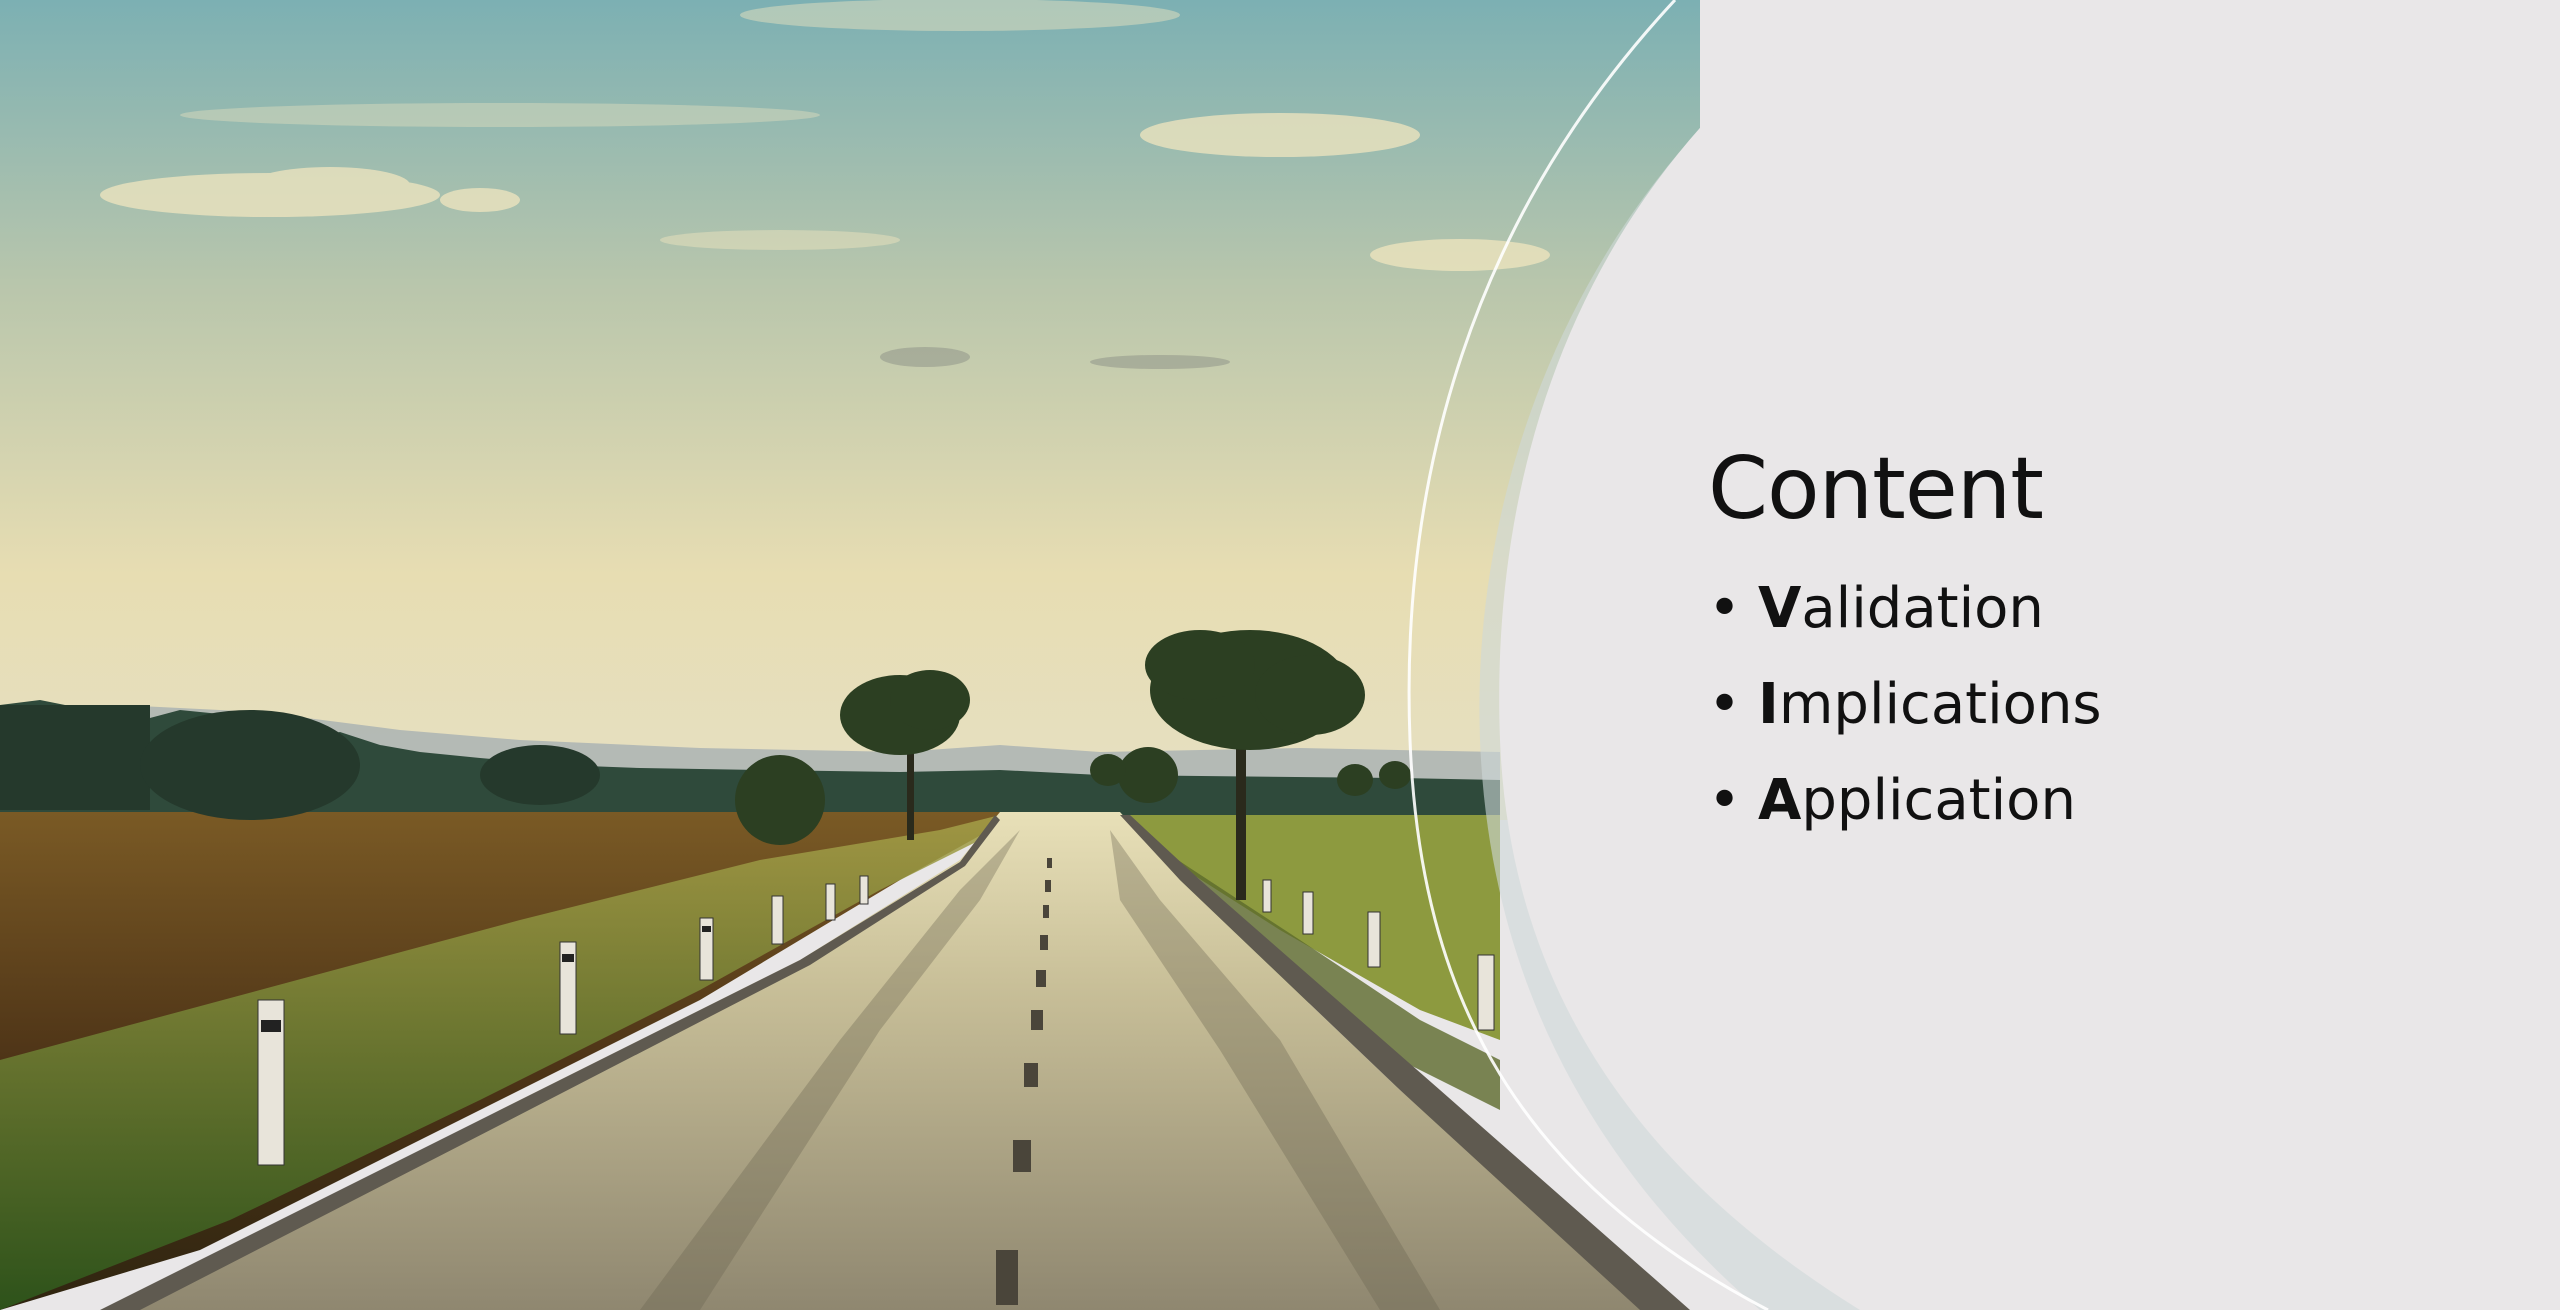 The height and width of the screenshot is (1310, 2560). What do you see at coordinates (2088, 801) in the screenshot?
I see `bullet-item-application: • Application` at bounding box center [2088, 801].